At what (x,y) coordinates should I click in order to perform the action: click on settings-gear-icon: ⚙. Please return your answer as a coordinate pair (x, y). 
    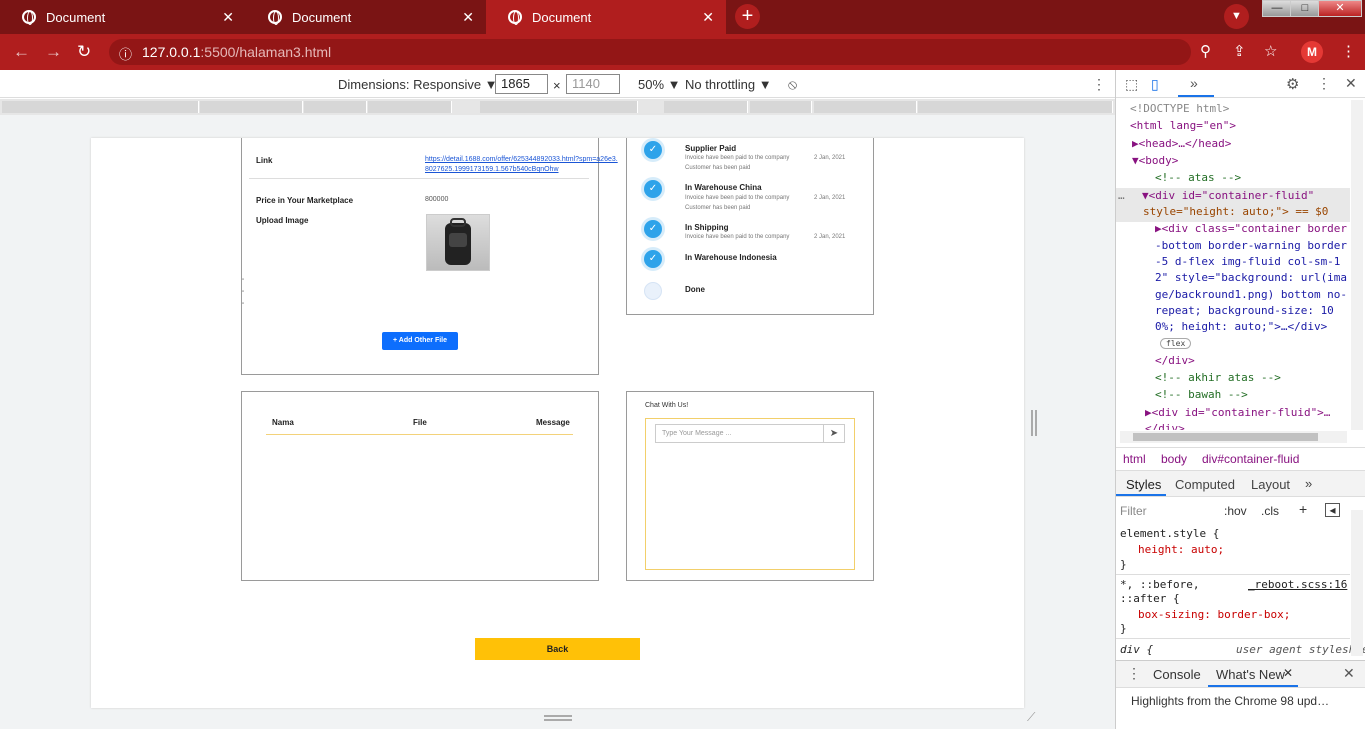
    Looking at the image, I should click on (1292, 84).